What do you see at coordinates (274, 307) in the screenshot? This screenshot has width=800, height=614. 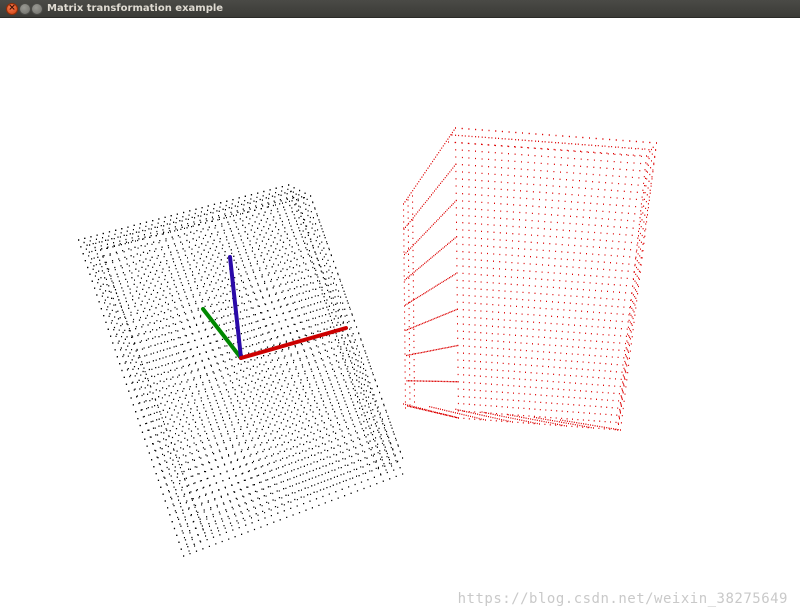 I see `coordinate-axes` at bounding box center [274, 307].